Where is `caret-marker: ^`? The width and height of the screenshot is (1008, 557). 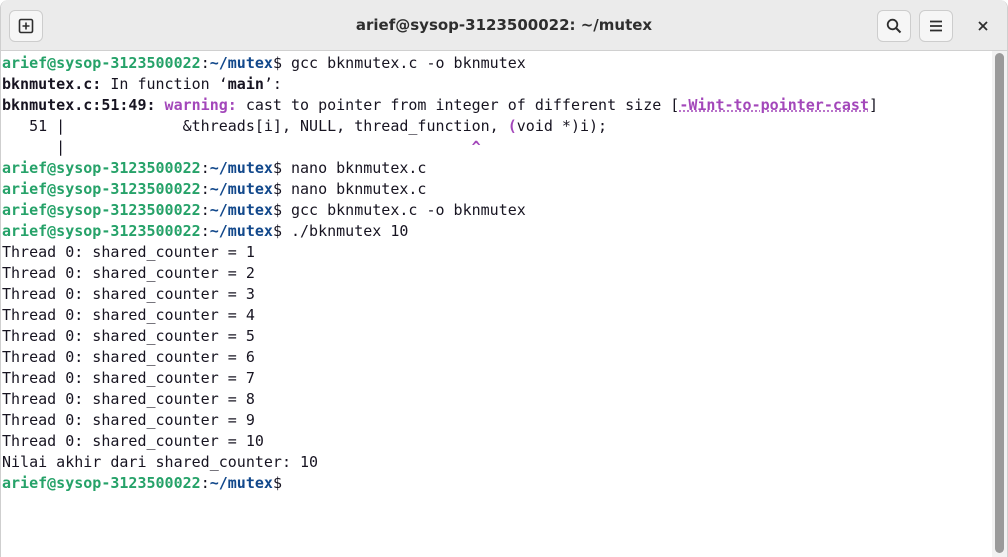
caret-marker: ^ is located at coordinates (476, 147).